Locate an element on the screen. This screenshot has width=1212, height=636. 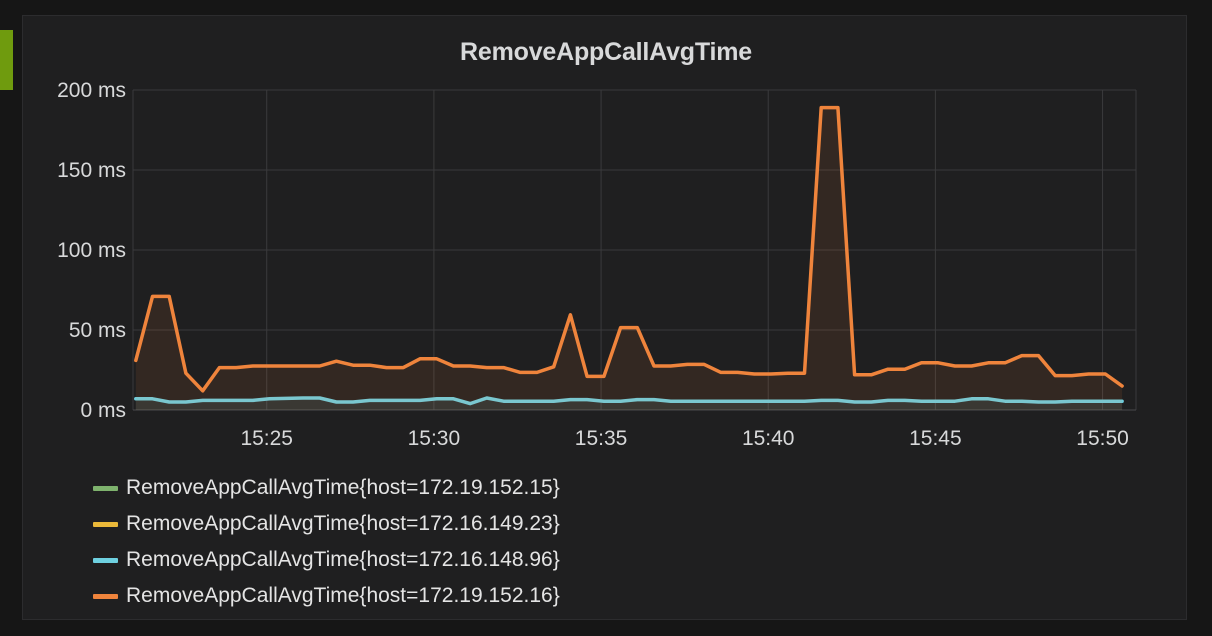
x-tick-label: 15:40 is located at coordinates (768, 438).